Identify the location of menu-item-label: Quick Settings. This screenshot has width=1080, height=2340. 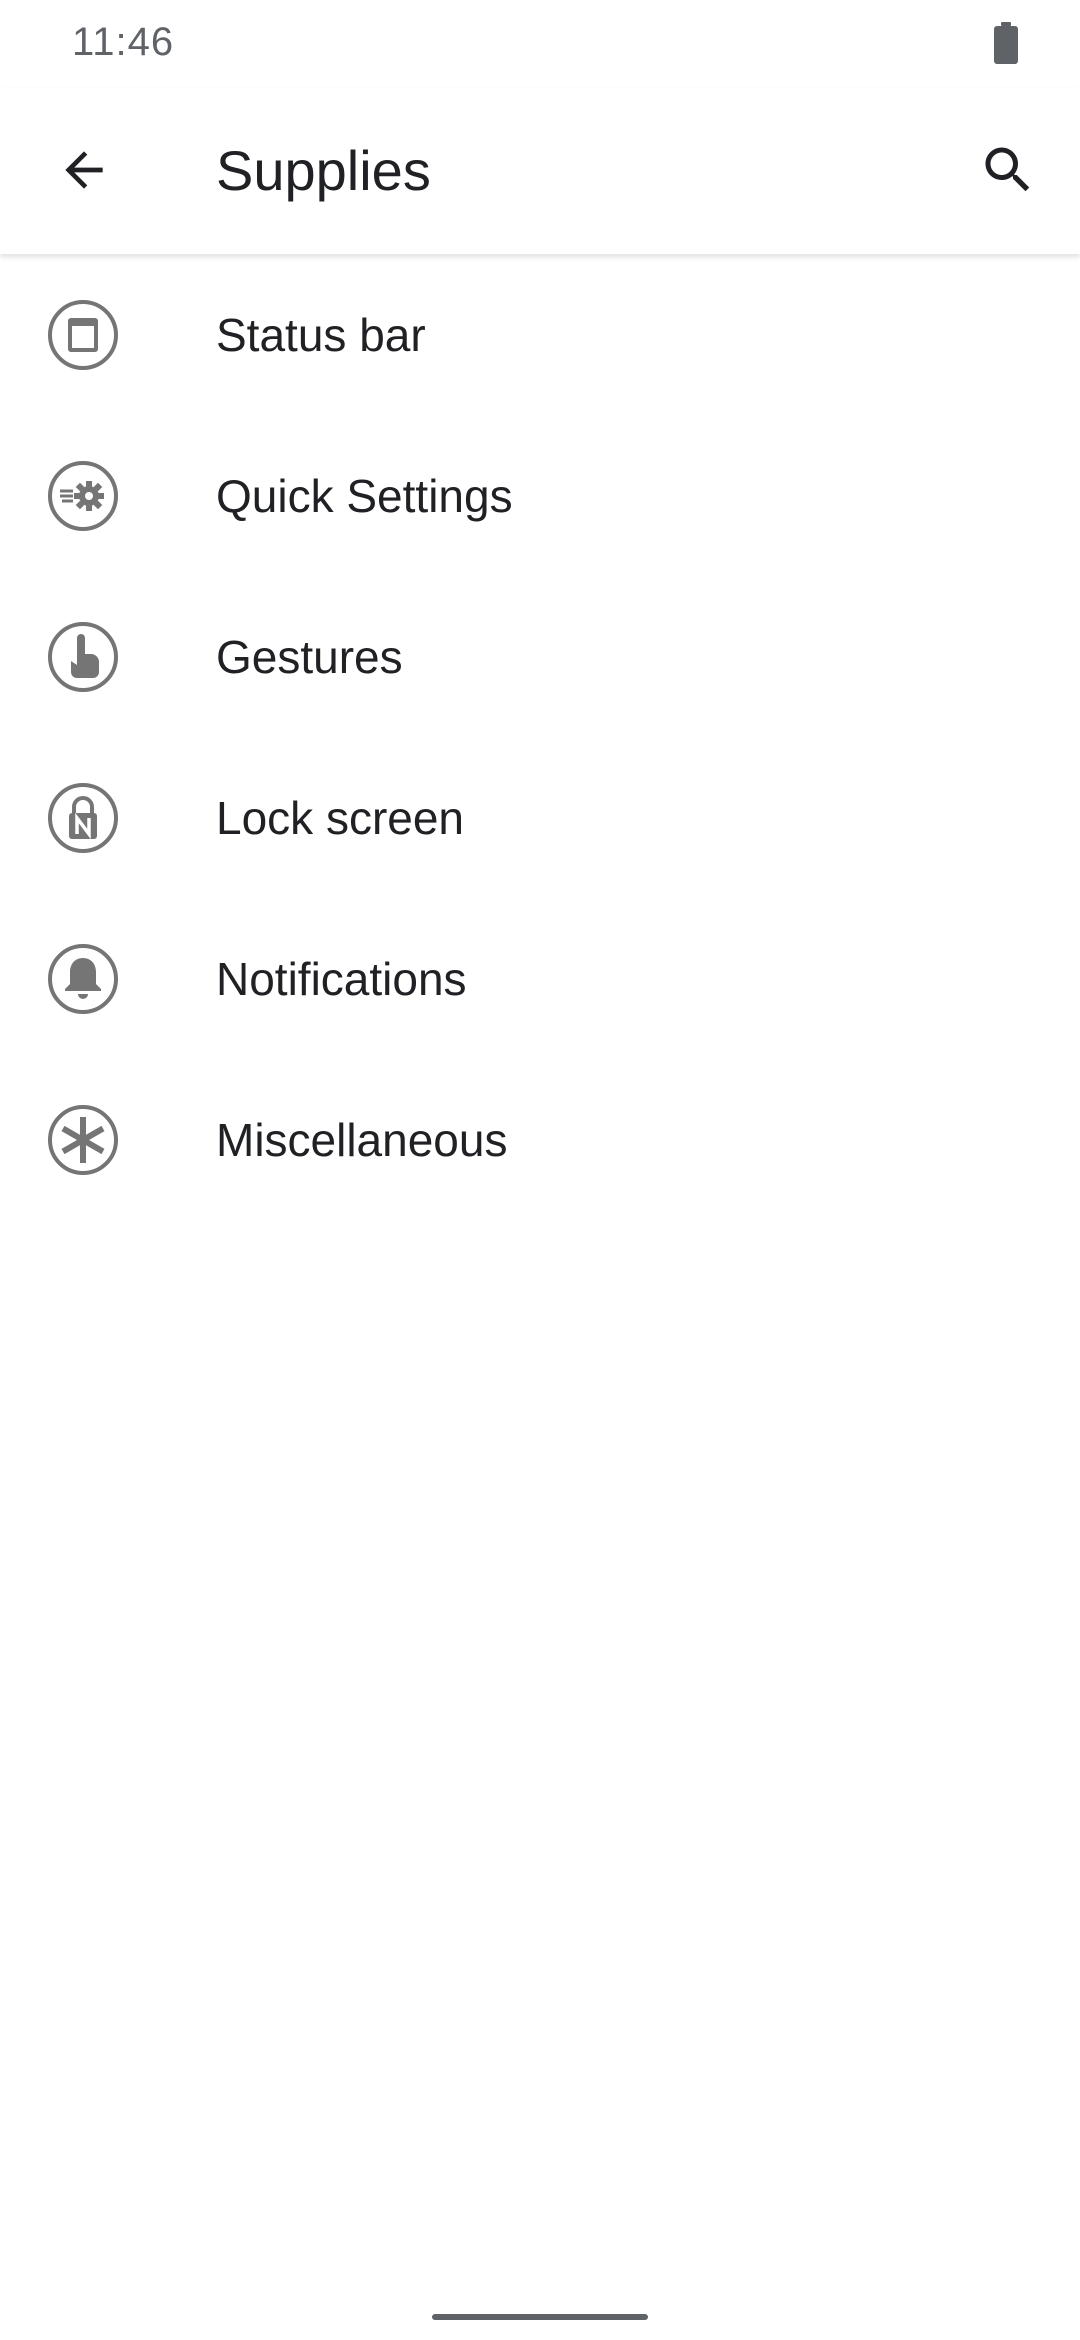
(364, 495).